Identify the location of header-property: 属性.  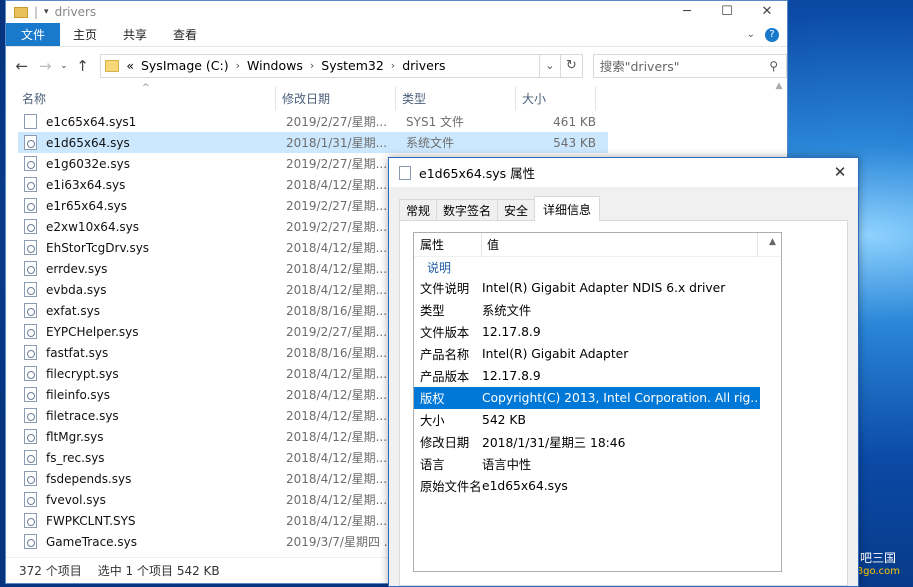
(448, 244).